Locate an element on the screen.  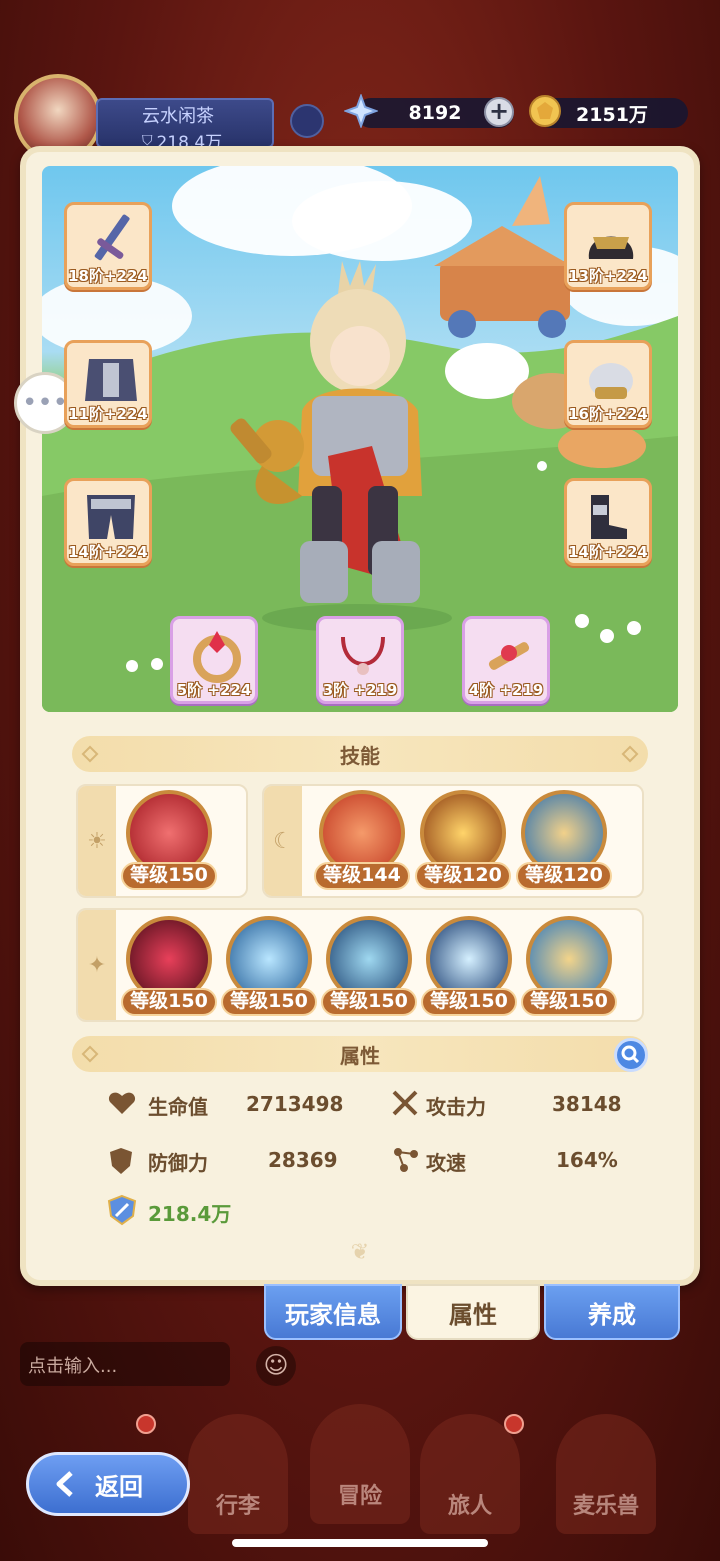
equip-slot-helmet: 13阶+224 is located at coordinates (608, 246).